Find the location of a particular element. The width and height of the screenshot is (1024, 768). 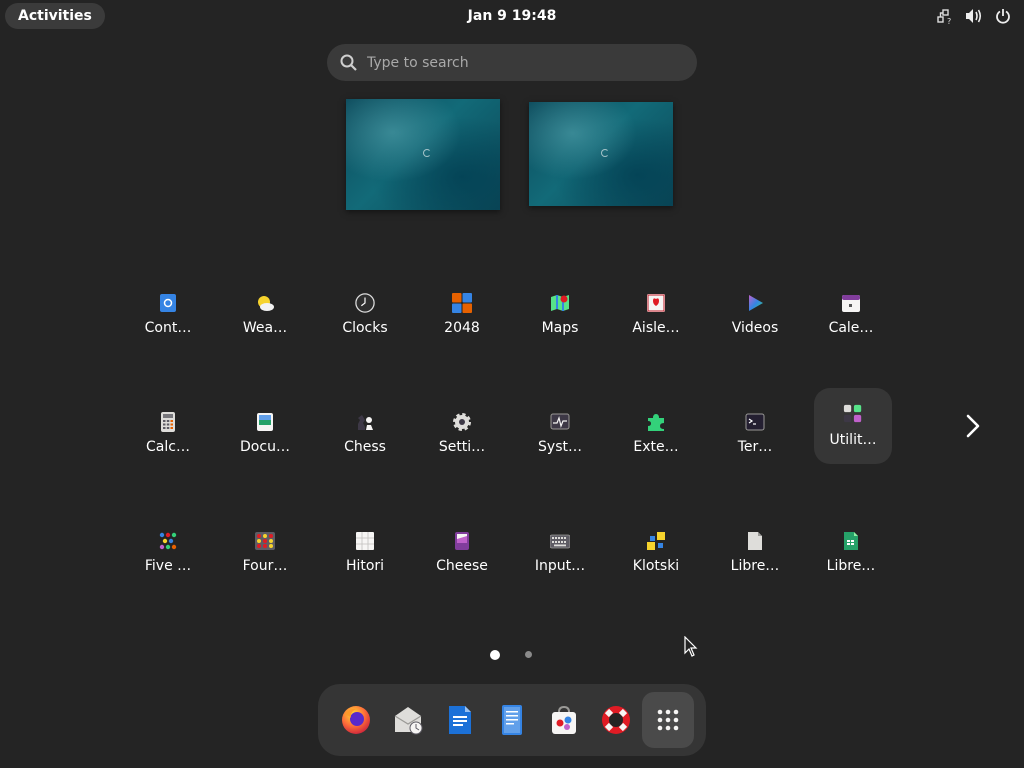

cheese-icon is located at coordinates (462, 541).